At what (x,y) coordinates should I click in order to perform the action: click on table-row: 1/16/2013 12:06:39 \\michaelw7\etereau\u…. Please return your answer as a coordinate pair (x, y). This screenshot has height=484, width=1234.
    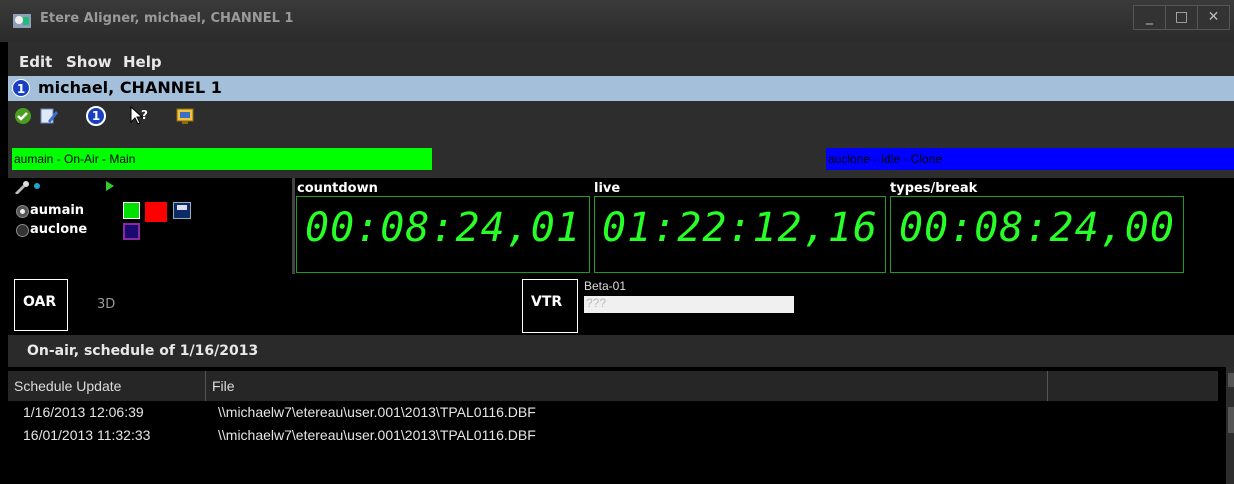
    Looking at the image, I should click on (613, 413).